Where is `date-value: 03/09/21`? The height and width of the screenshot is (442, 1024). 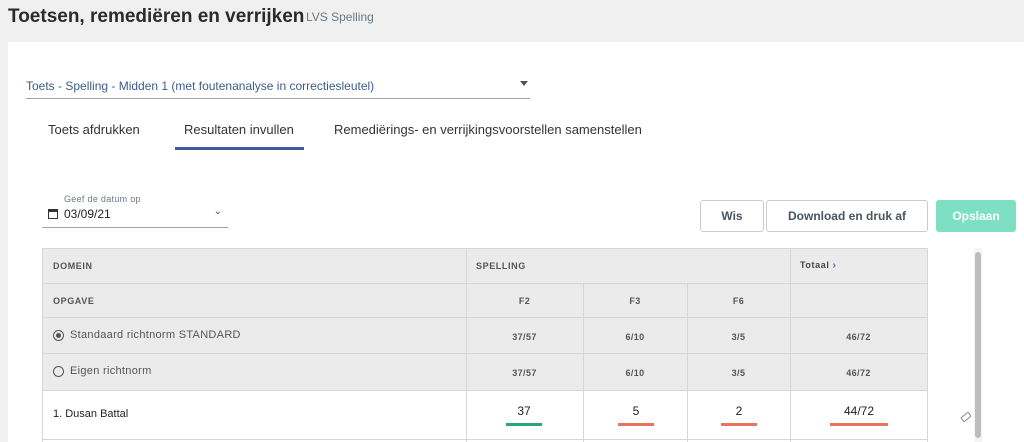
date-value: 03/09/21 is located at coordinates (87, 214).